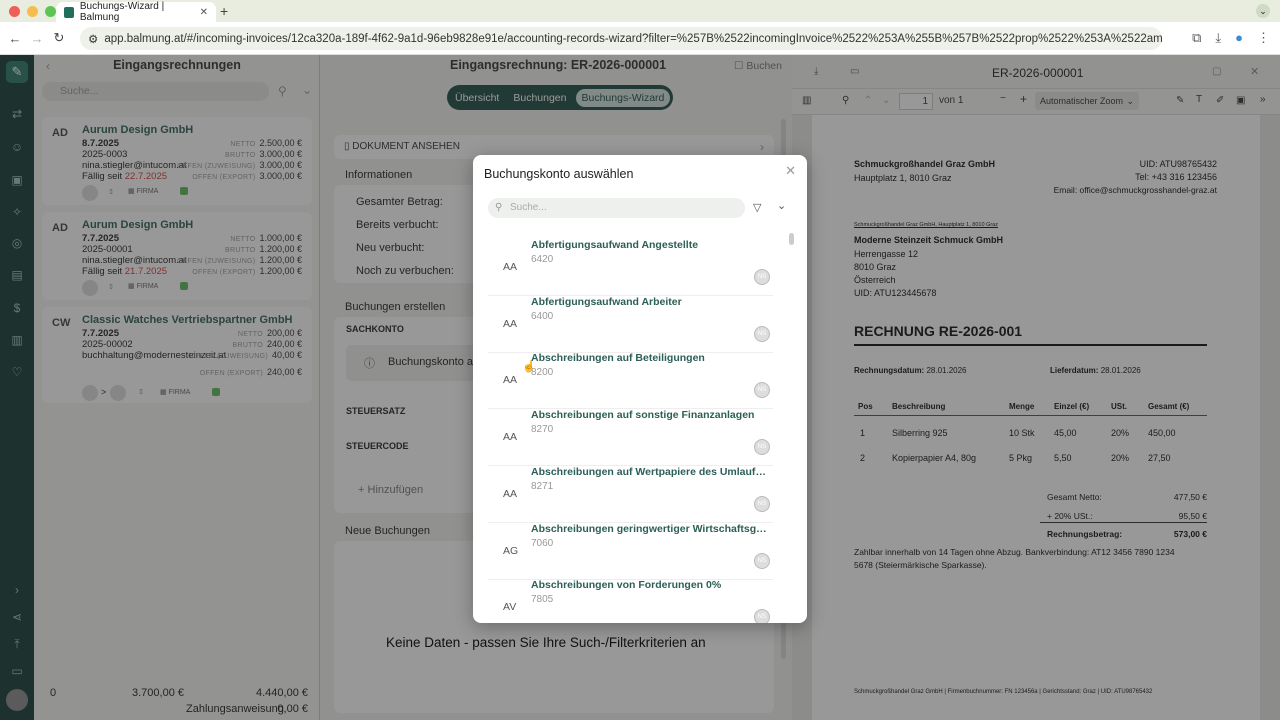 The image size is (1280, 720). I want to click on maximize-window-icon, so click(50, 11).